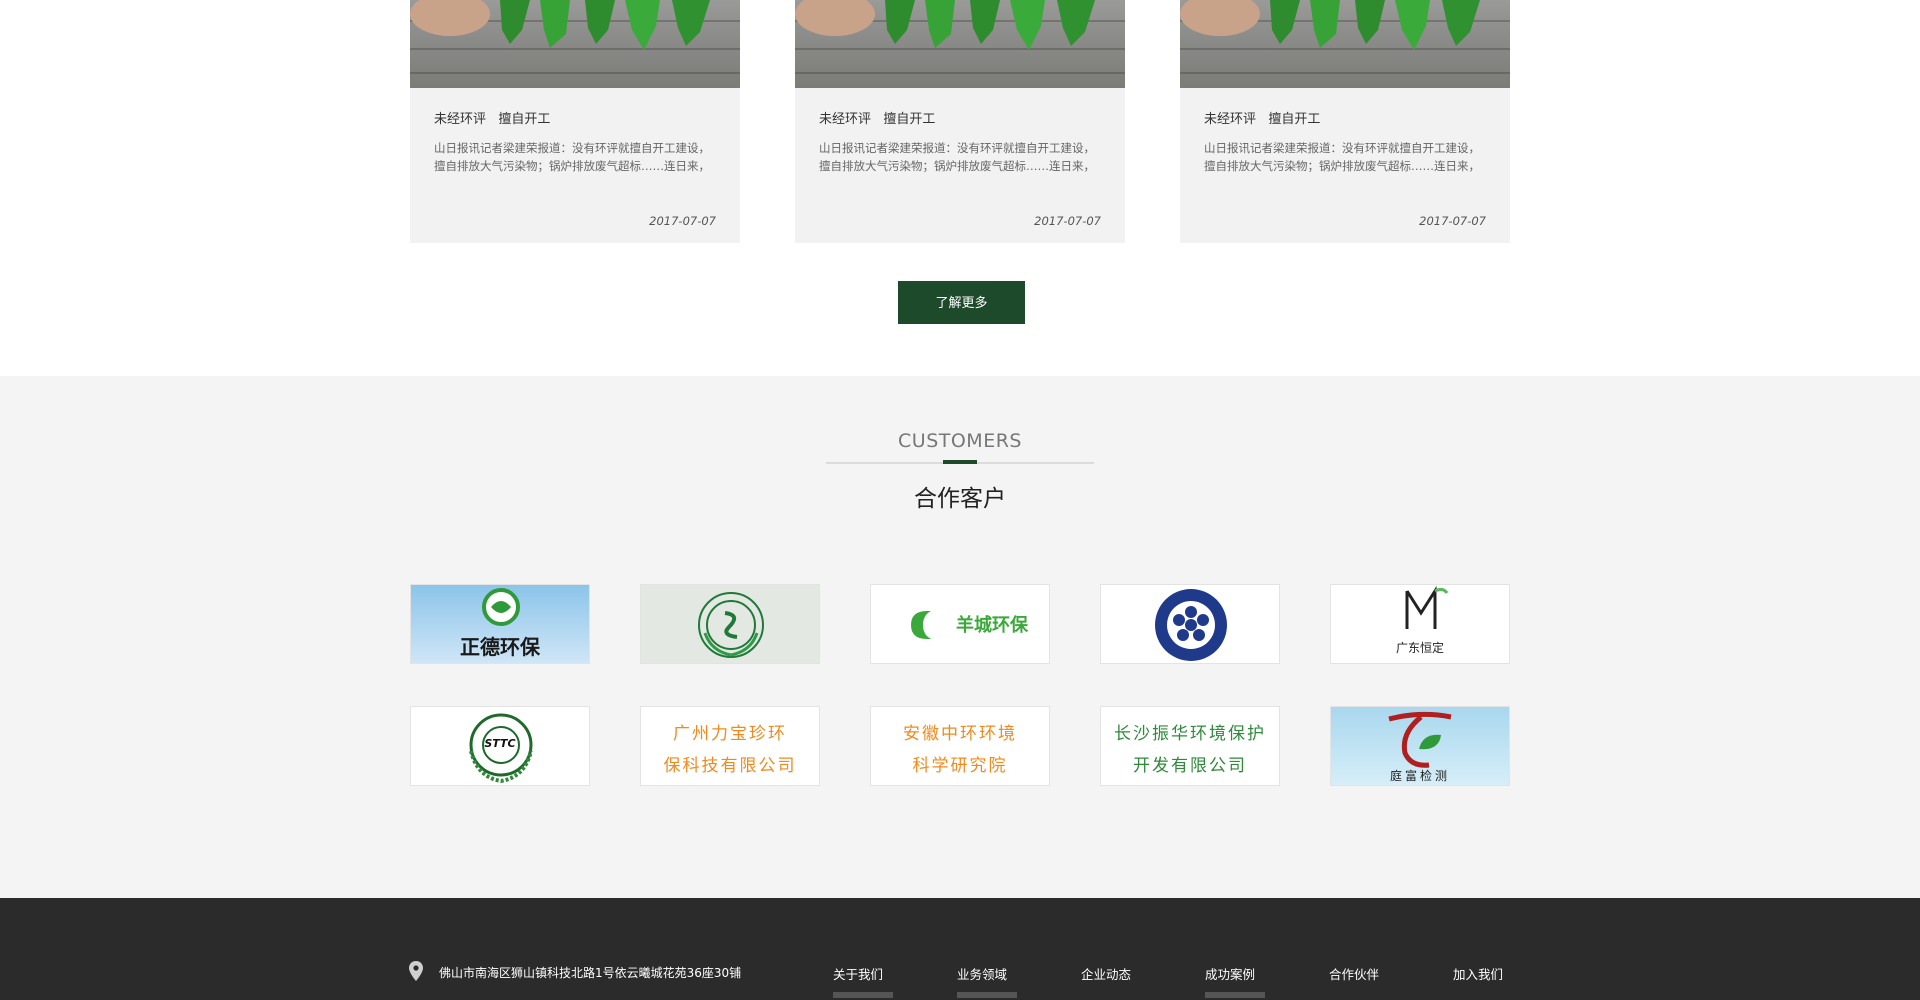 The image size is (1920, 1000). Describe the element at coordinates (1190, 766) in the screenshot. I see `logo-text-line2: 开发有限公司` at that location.